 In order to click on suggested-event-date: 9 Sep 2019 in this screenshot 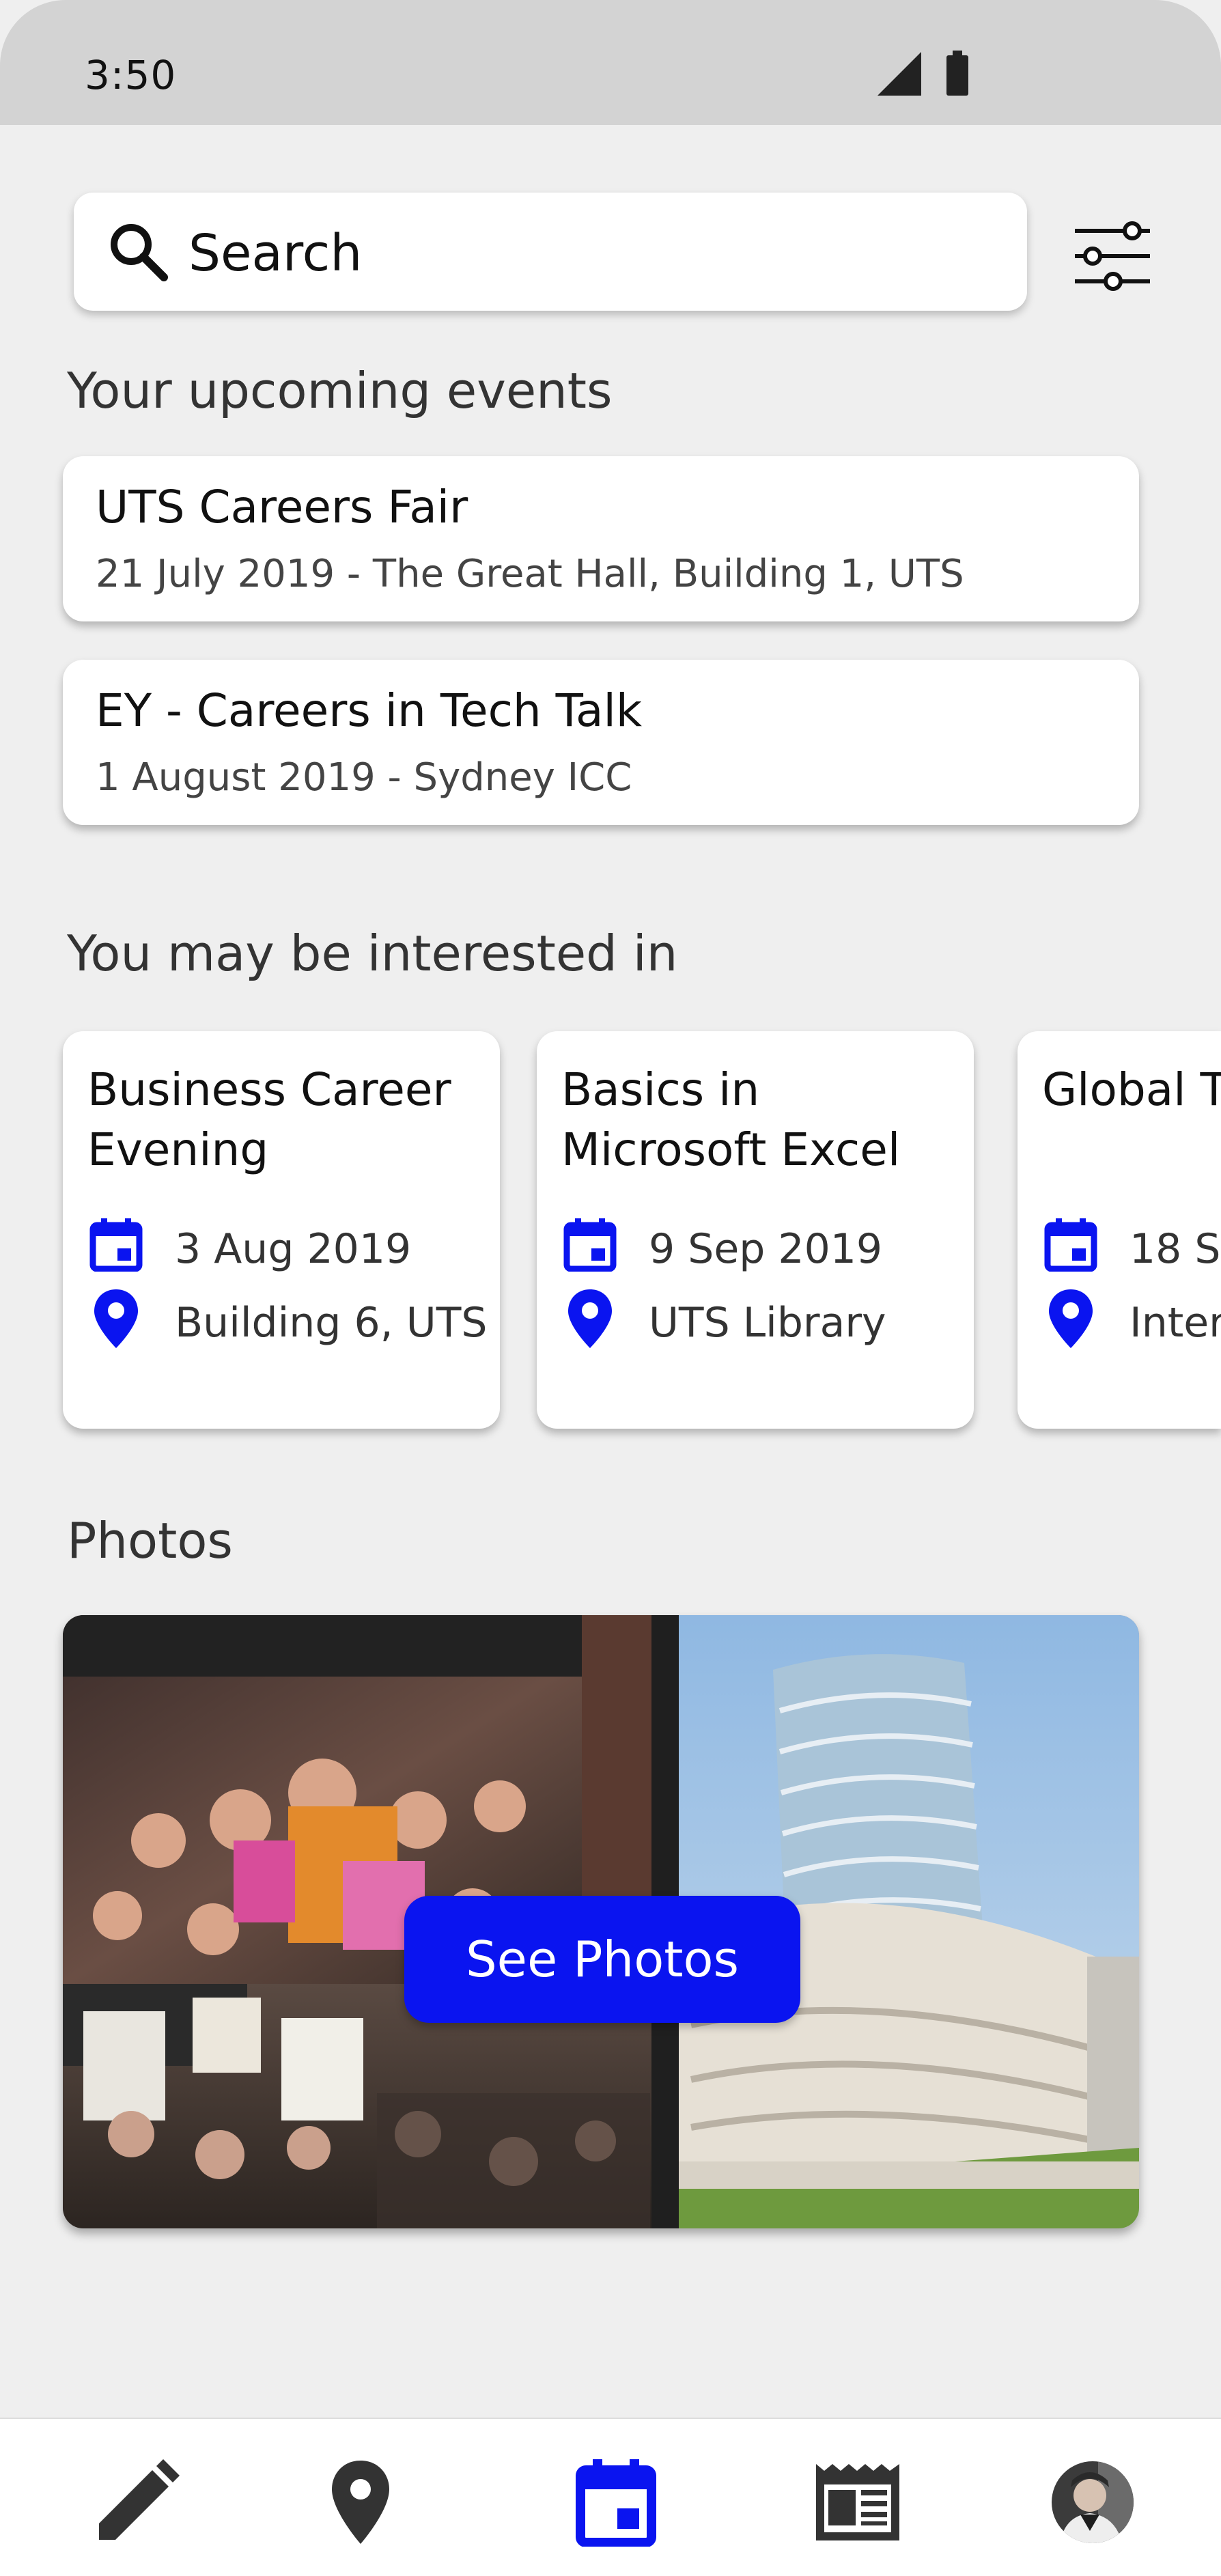, I will do `click(766, 1249)`.